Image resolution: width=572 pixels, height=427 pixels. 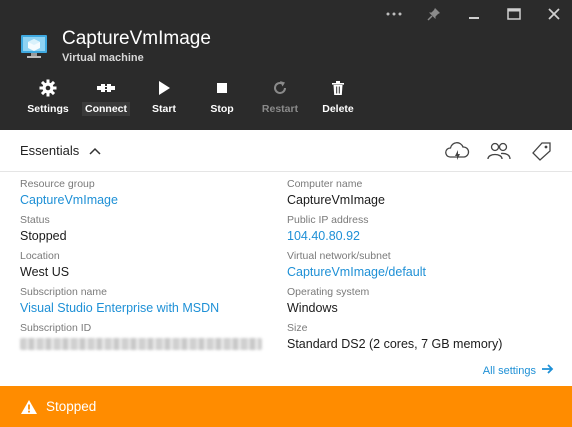 I want to click on play-icon, so click(x=164, y=88).